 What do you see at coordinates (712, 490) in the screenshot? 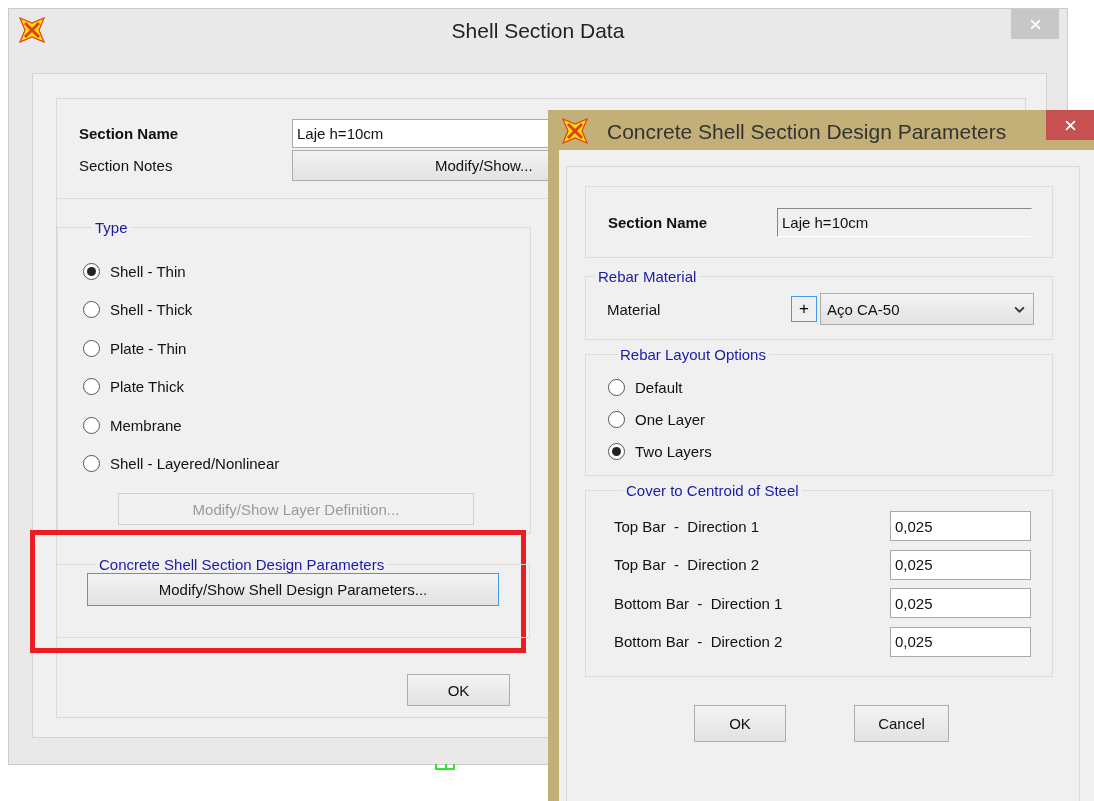
I see `group-title: Cover to Centroid of Steel` at bounding box center [712, 490].